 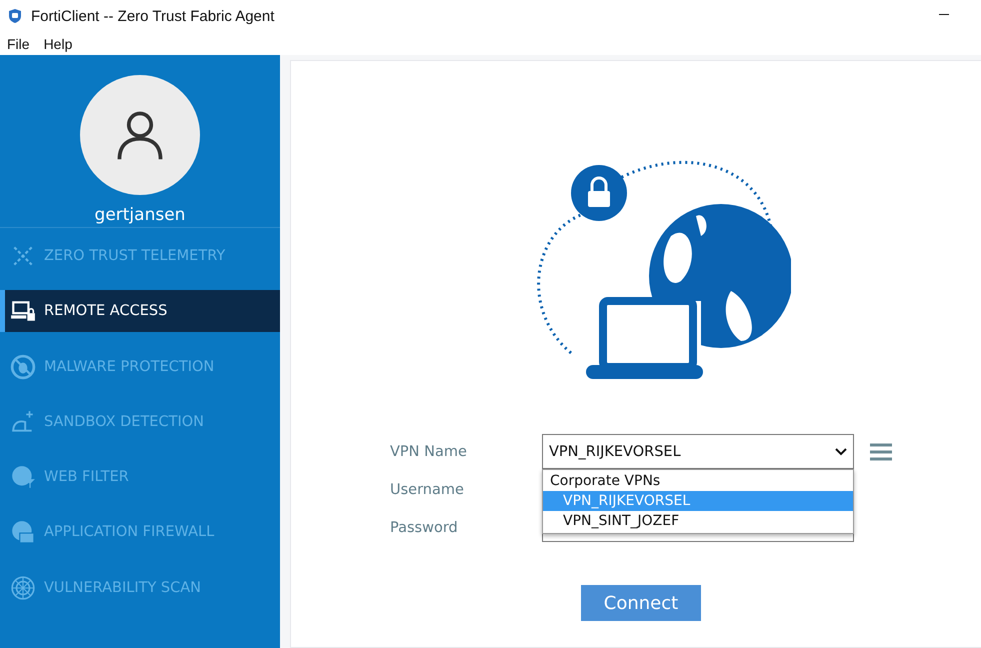 What do you see at coordinates (605, 481) in the screenshot?
I see `option-group-label: Corporate VPNs` at bounding box center [605, 481].